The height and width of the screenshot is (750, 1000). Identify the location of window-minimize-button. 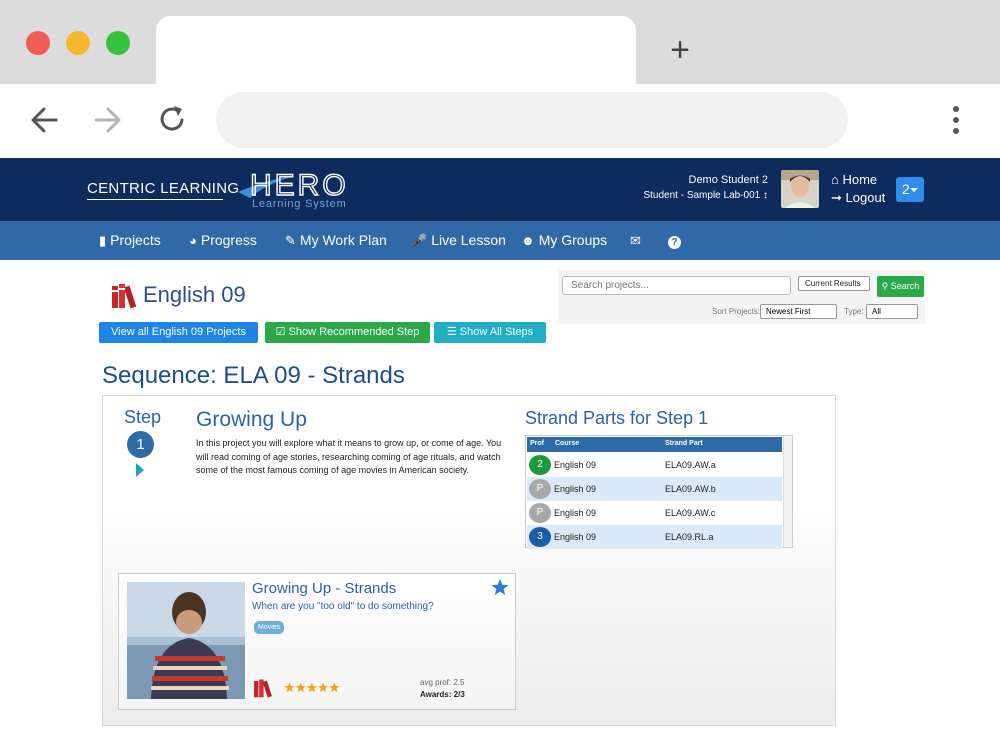
(78, 43).